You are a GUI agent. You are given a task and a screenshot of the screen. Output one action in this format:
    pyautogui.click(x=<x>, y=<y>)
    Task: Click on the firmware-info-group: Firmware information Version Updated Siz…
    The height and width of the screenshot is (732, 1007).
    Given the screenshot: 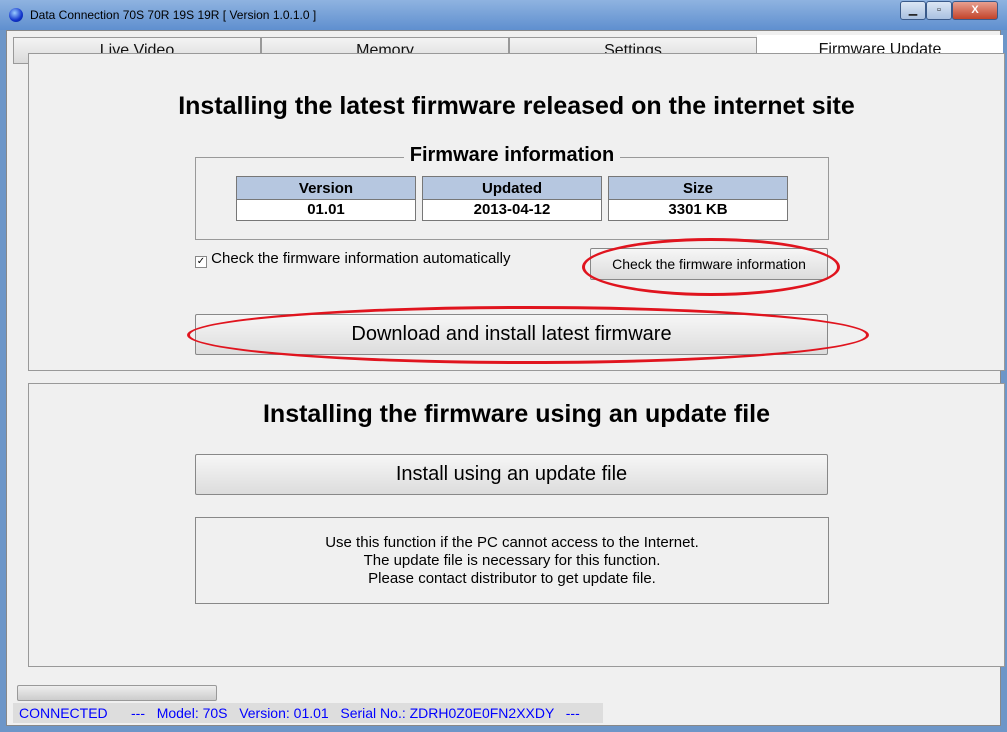 What is the action you would take?
    pyautogui.click(x=512, y=192)
    